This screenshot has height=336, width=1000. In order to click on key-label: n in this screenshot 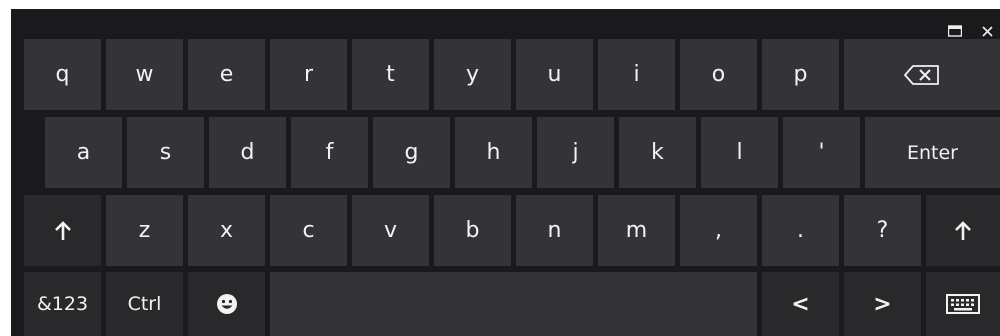, I will do `click(554, 230)`.